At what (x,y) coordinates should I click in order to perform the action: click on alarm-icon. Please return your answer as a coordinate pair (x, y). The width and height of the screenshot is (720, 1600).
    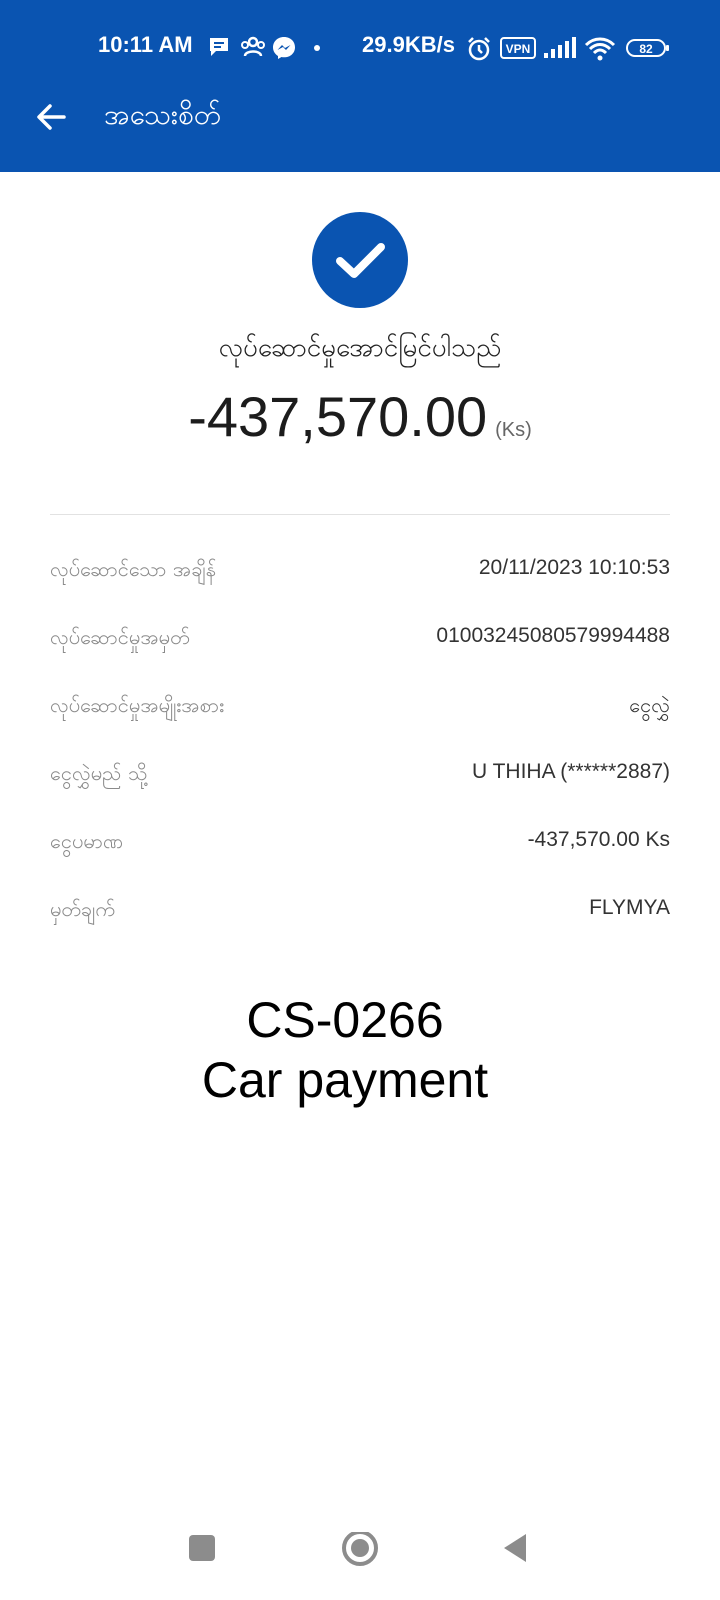
    Looking at the image, I should click on (479, 49).